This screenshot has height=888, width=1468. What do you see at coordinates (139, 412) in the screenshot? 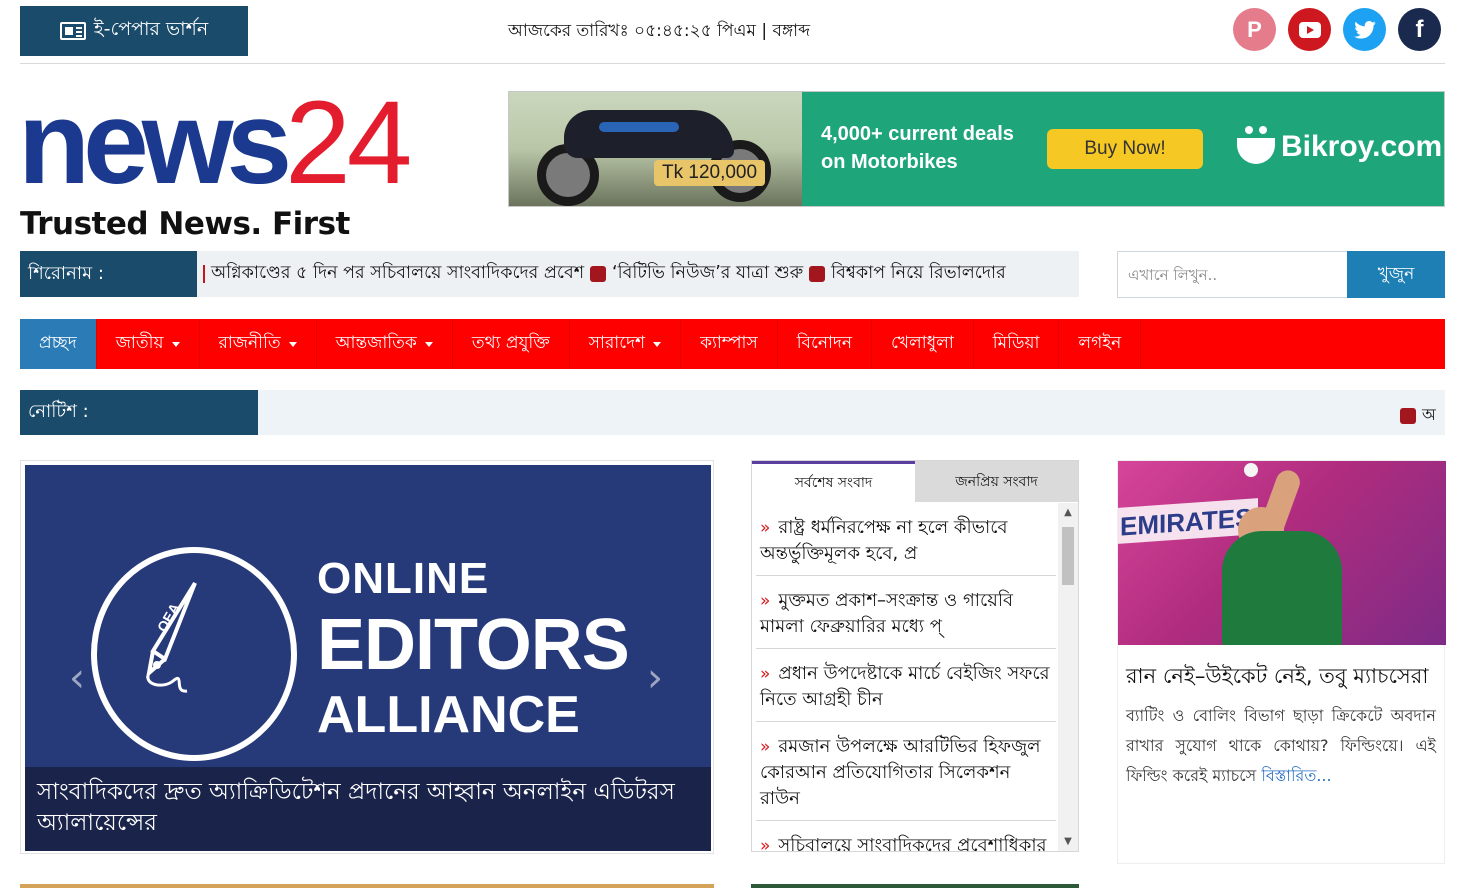
I see `notice-label: নোটিশ :` at bounding box center [139, 412].